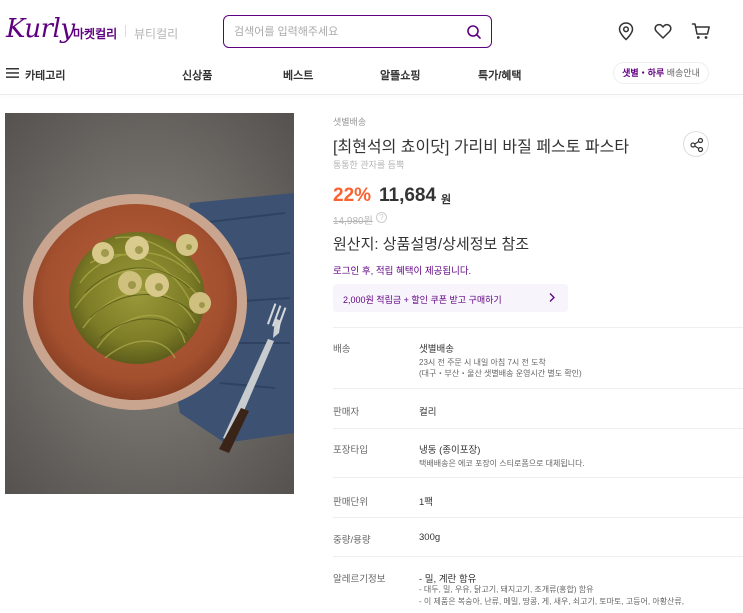  I want to click on coupon-button: 2,000원 적립금 + 할인 쿠폰 받고 구매하기, so click(450, 298).